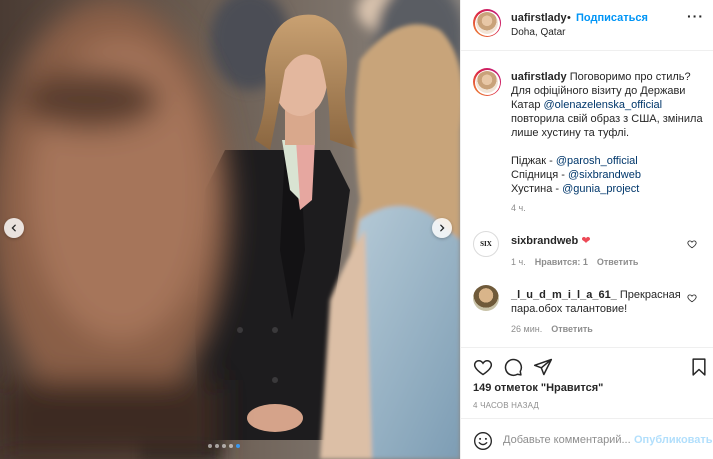 The height and width of the screenshot is (459, 713). What do you see at coordinates (539, 77) in the screenshot?
I see `caption-username: uafirstlady` at bounding box center [539, 77].